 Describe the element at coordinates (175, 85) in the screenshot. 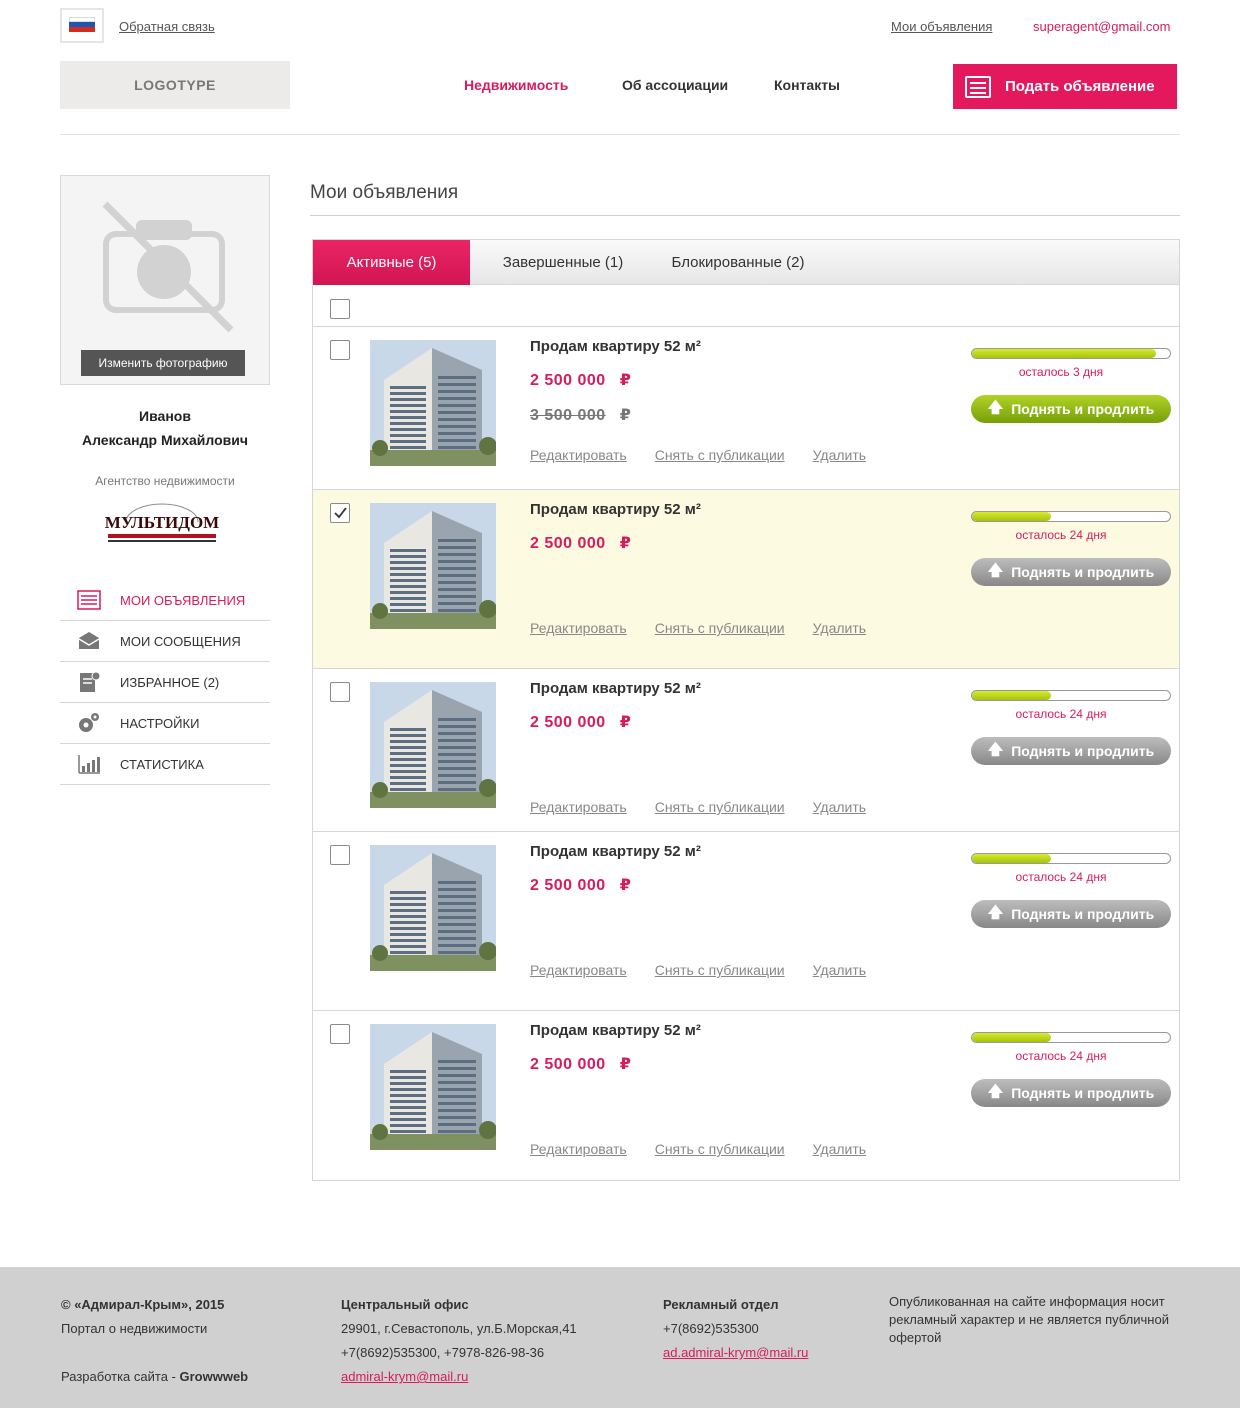

I see `site-logo: LOGOTYPE` at that location.